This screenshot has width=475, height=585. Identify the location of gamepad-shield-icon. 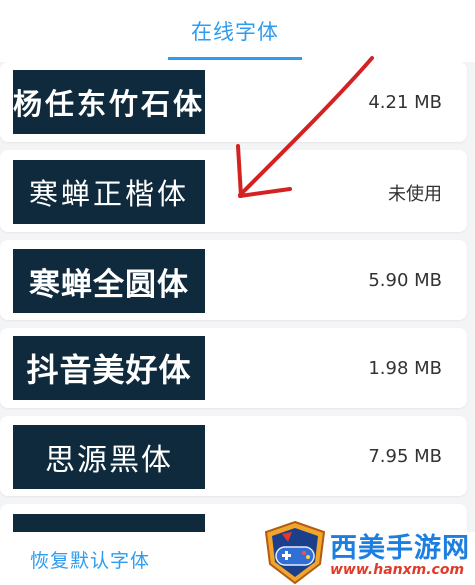
(295, 552).